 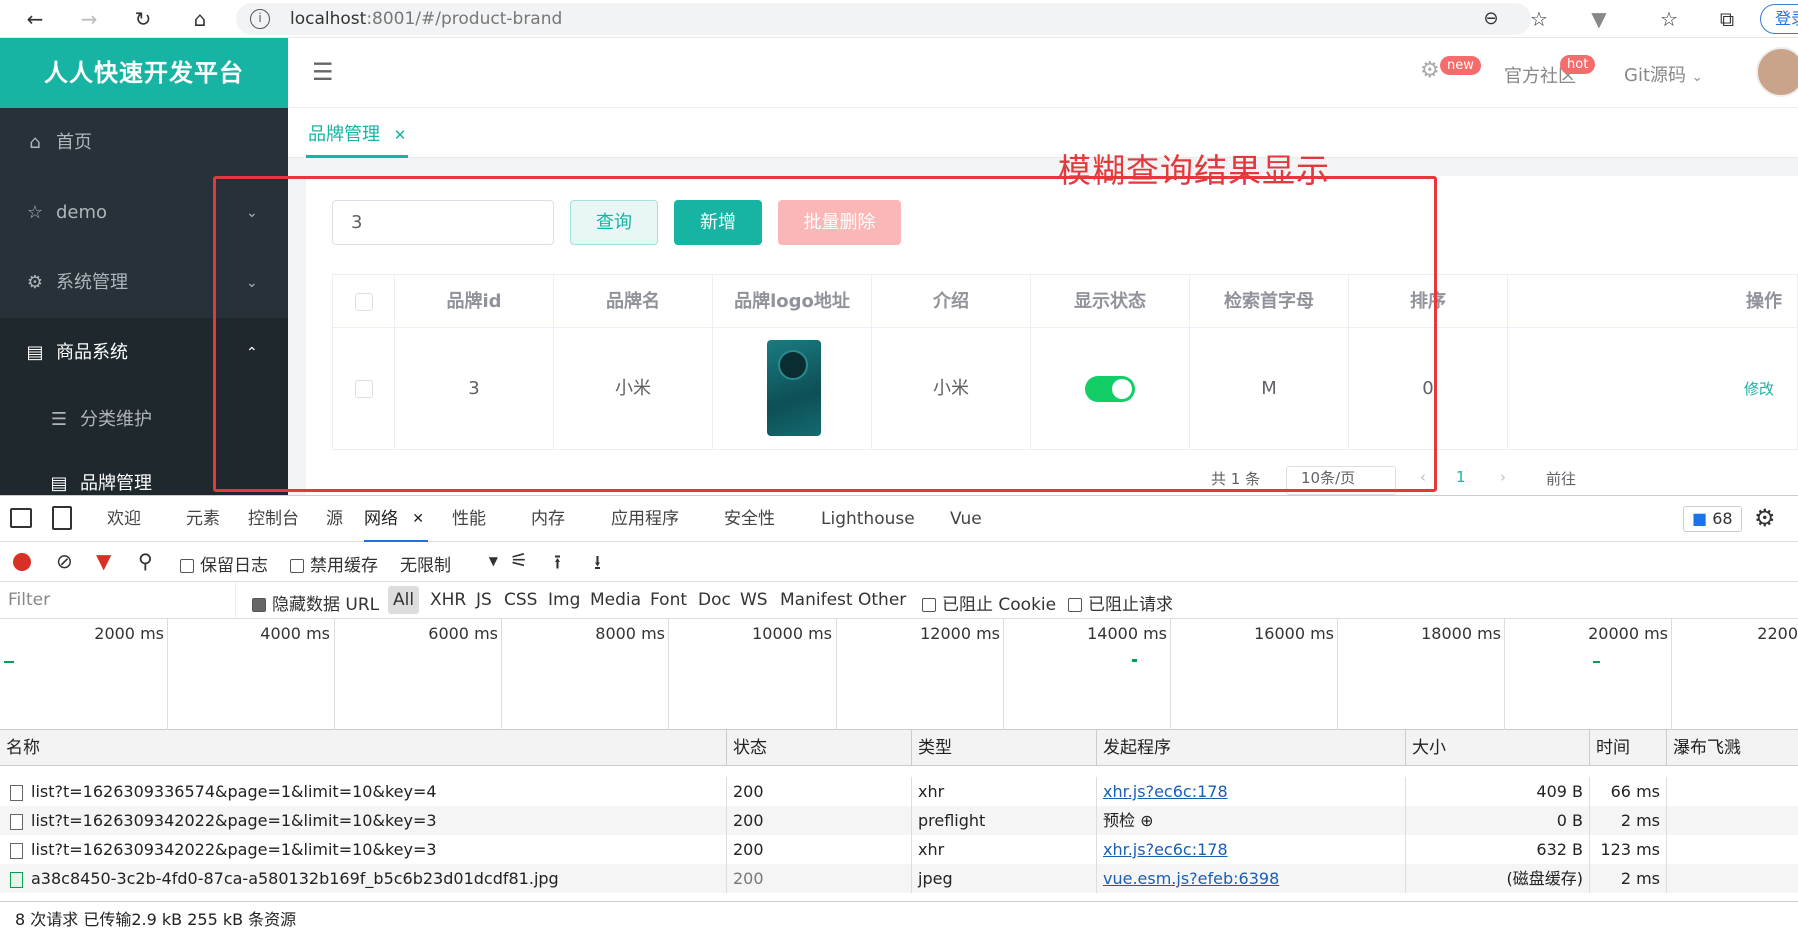 I want to click on filter-input: Filter, so click(x=118, y=600).